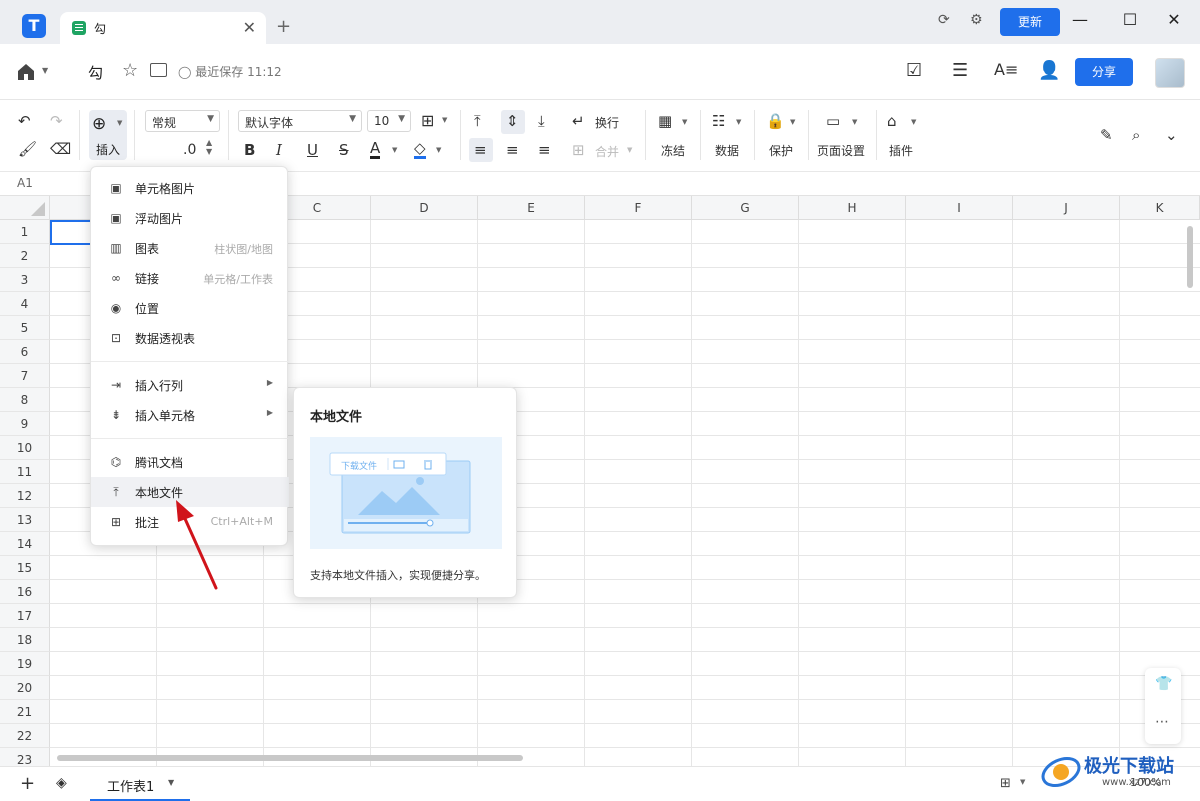  I want to click on undo-icon: ↶, so click(24, 121).